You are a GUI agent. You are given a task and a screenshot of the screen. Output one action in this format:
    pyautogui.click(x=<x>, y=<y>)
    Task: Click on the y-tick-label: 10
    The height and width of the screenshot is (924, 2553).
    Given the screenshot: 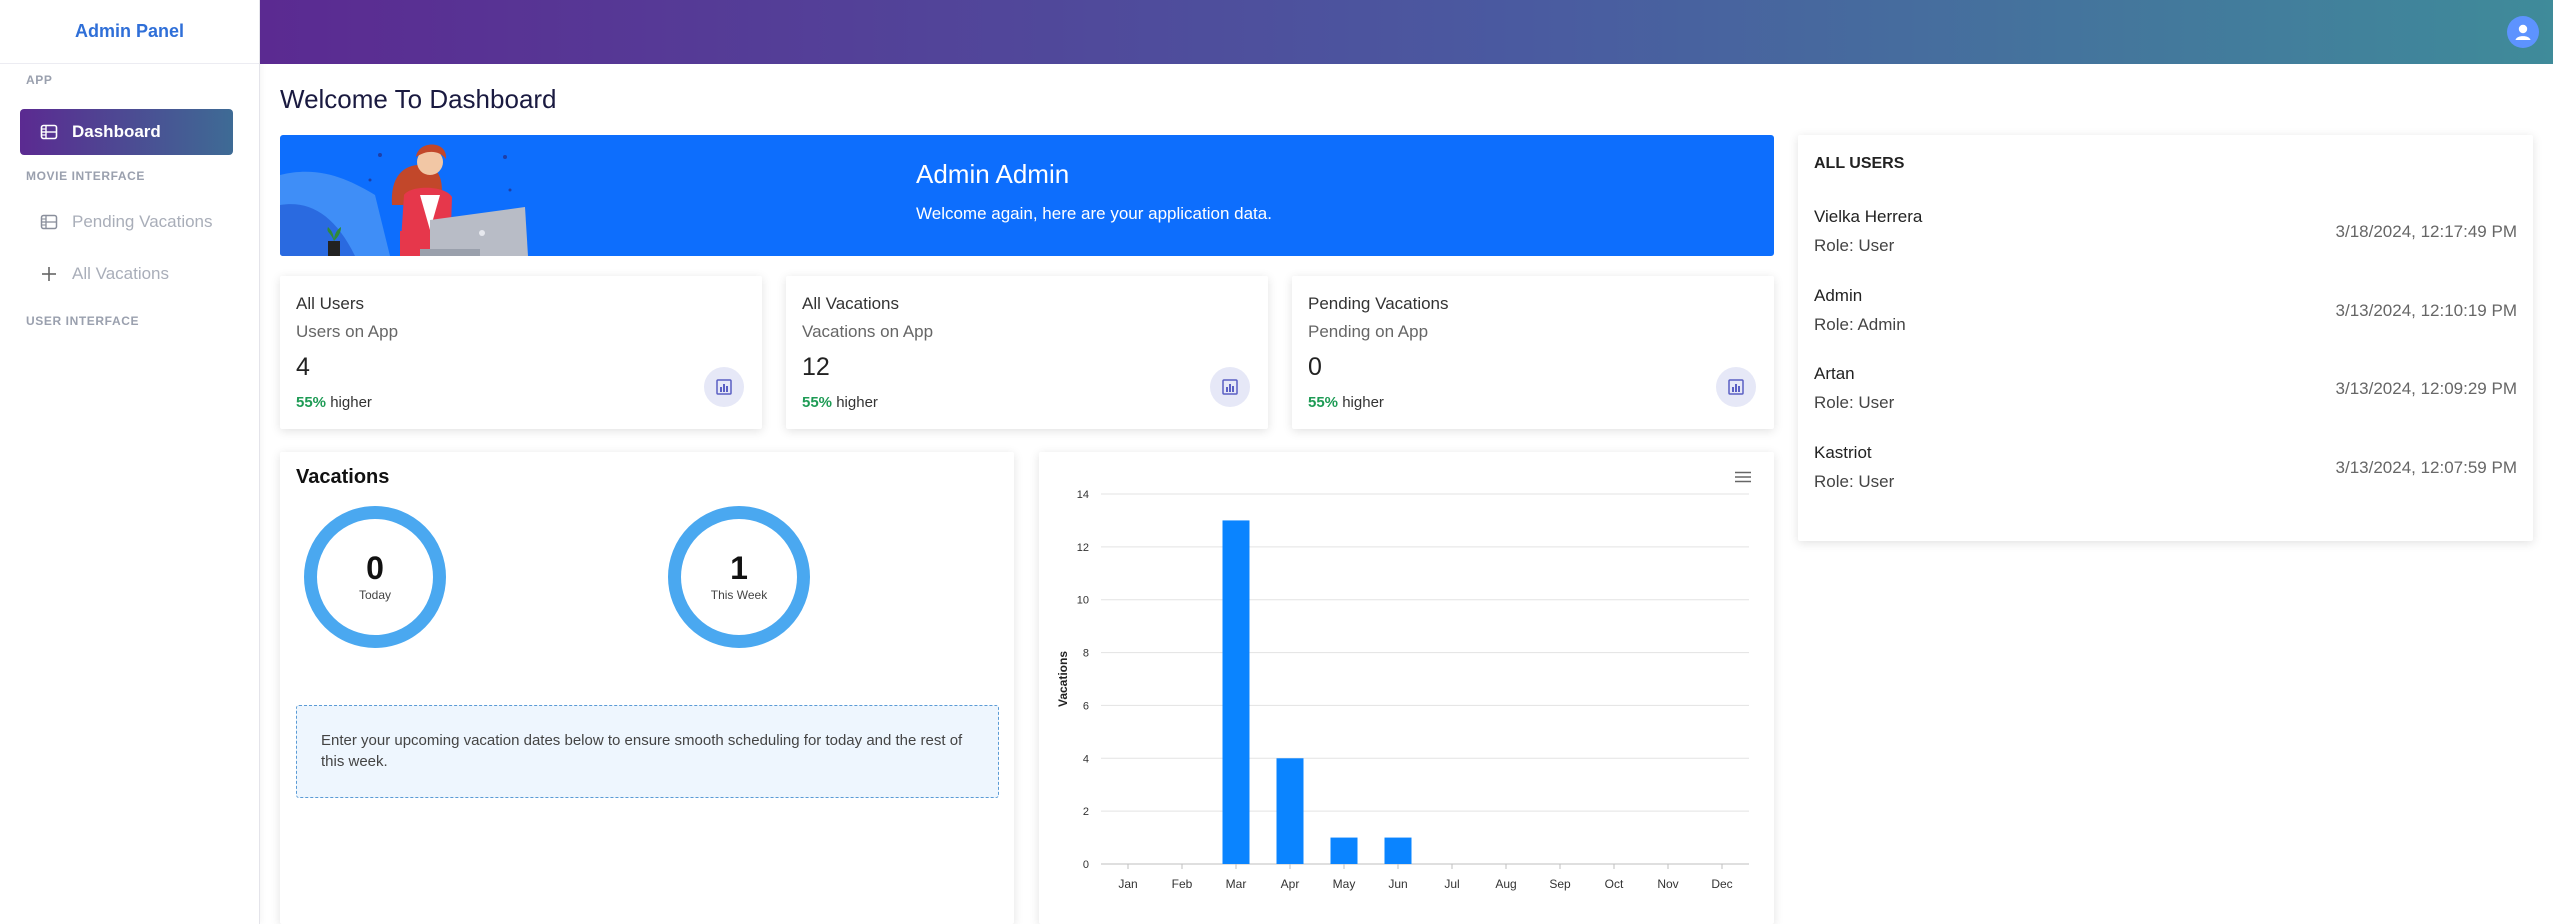 What is the action you would take?
    pyautogui.click(x=1083, y=601)
    